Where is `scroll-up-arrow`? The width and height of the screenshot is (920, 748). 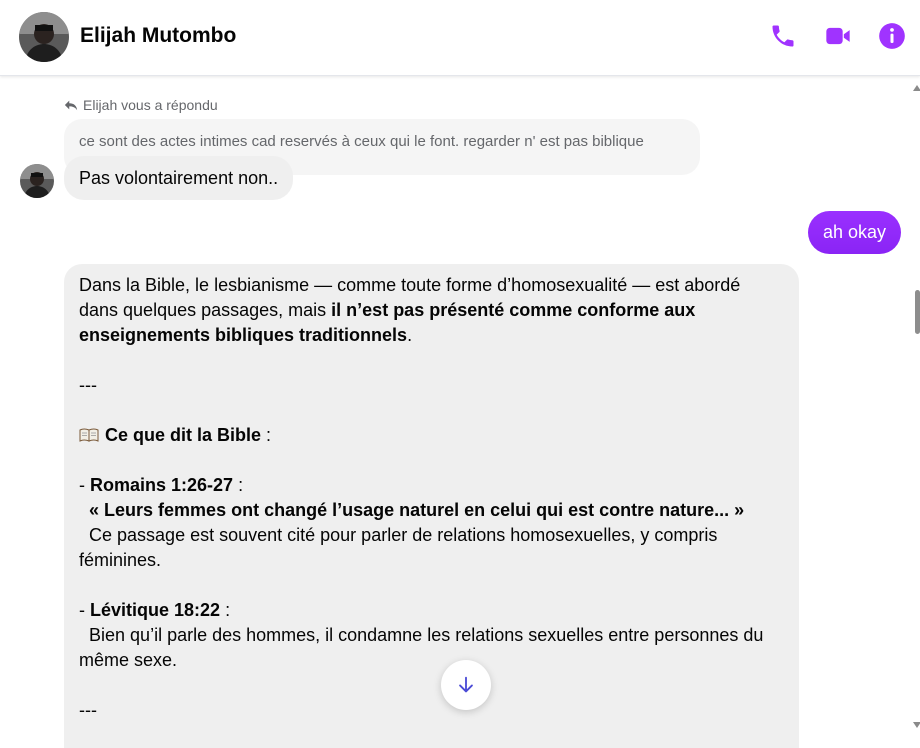 scroll-up-arrow is located at coordinates (916, 88).